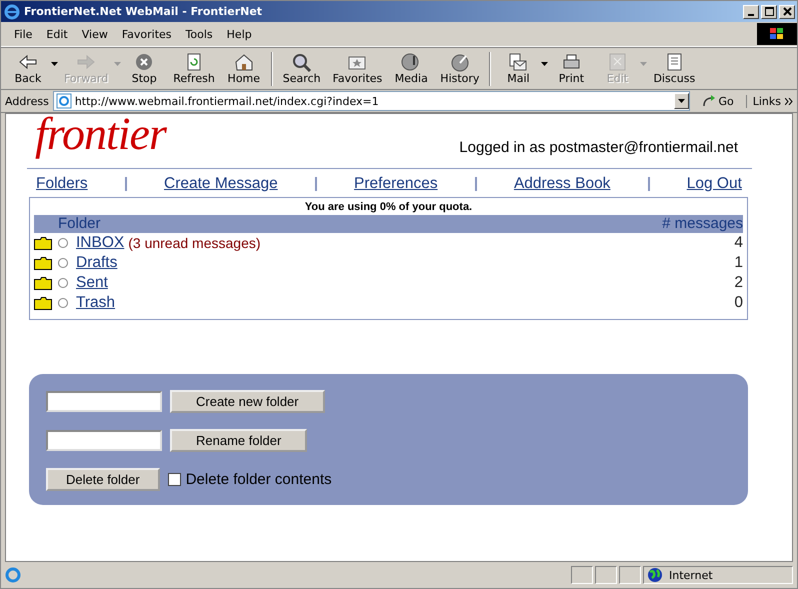 This screenshot has width=798, height=589. What do you see at coordinates (96, 303) in the screenshot?
I see `folder-link: Trash` at bounding box center [96, 303].